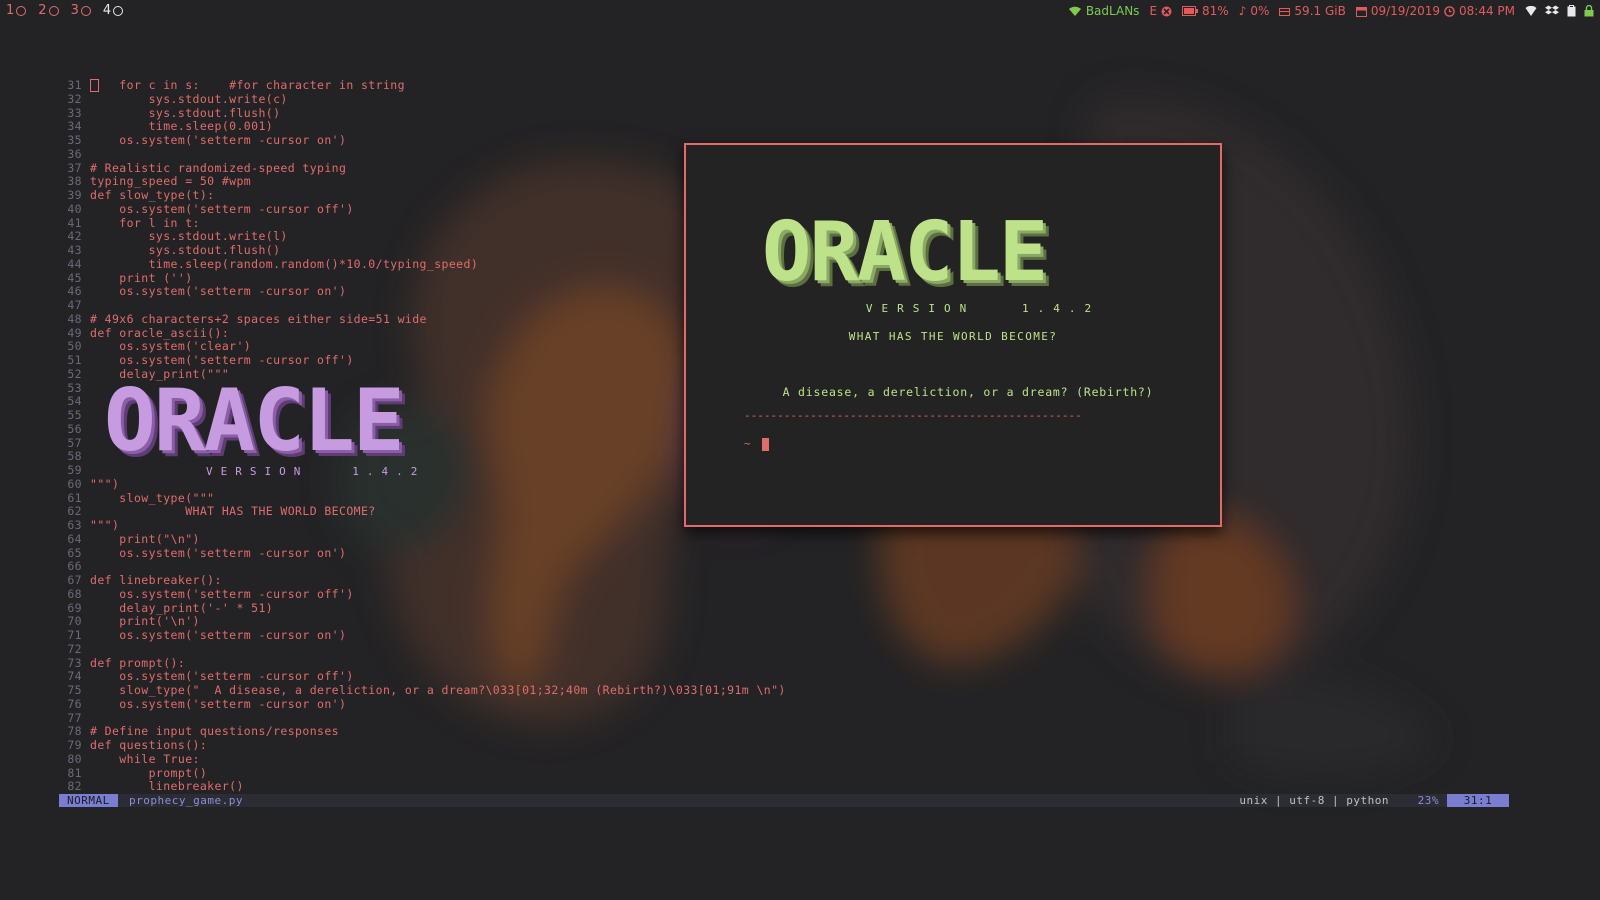 This screenshot has width=1600, height=900. I want to click on code-text: delay_print('-' * 51), so click(182, 607).